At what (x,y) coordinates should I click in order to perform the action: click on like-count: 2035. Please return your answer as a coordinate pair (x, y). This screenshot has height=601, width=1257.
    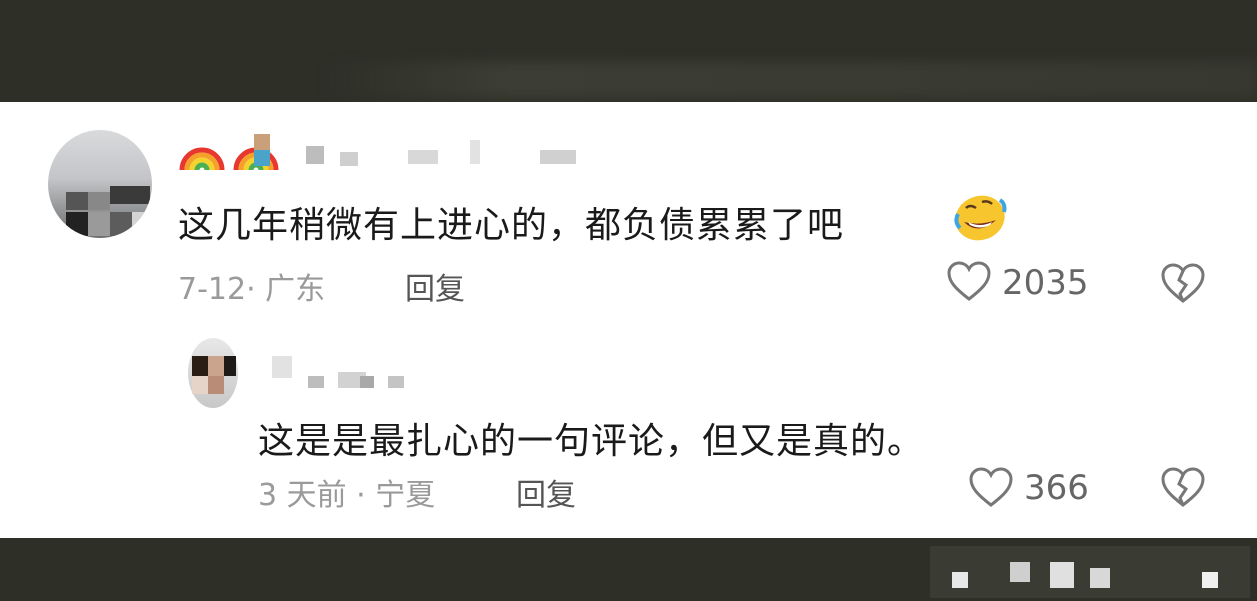
    Looking at the image, I should click on (1045, 283).